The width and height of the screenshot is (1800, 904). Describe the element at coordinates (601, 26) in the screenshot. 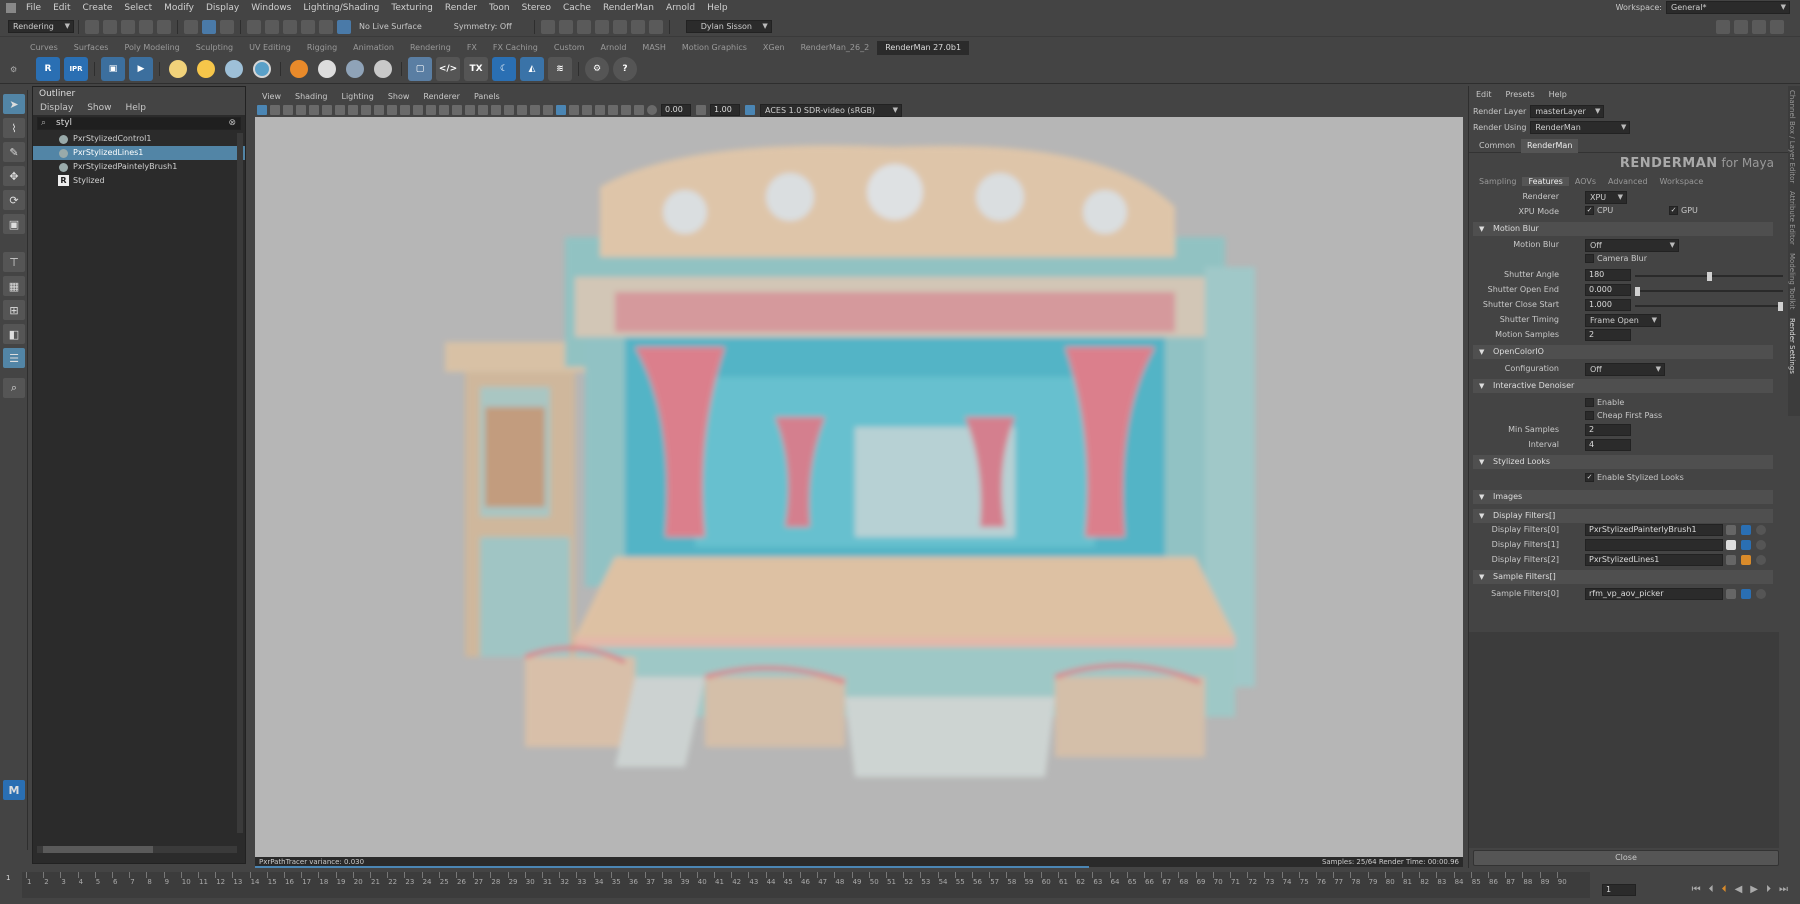

I see `render-settings-icon` at that location.